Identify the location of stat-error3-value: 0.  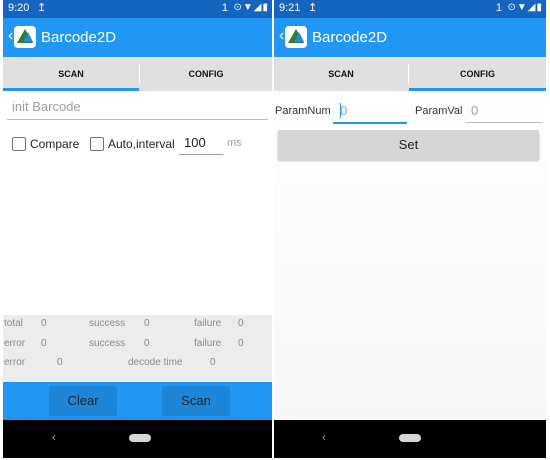
(60, 362).